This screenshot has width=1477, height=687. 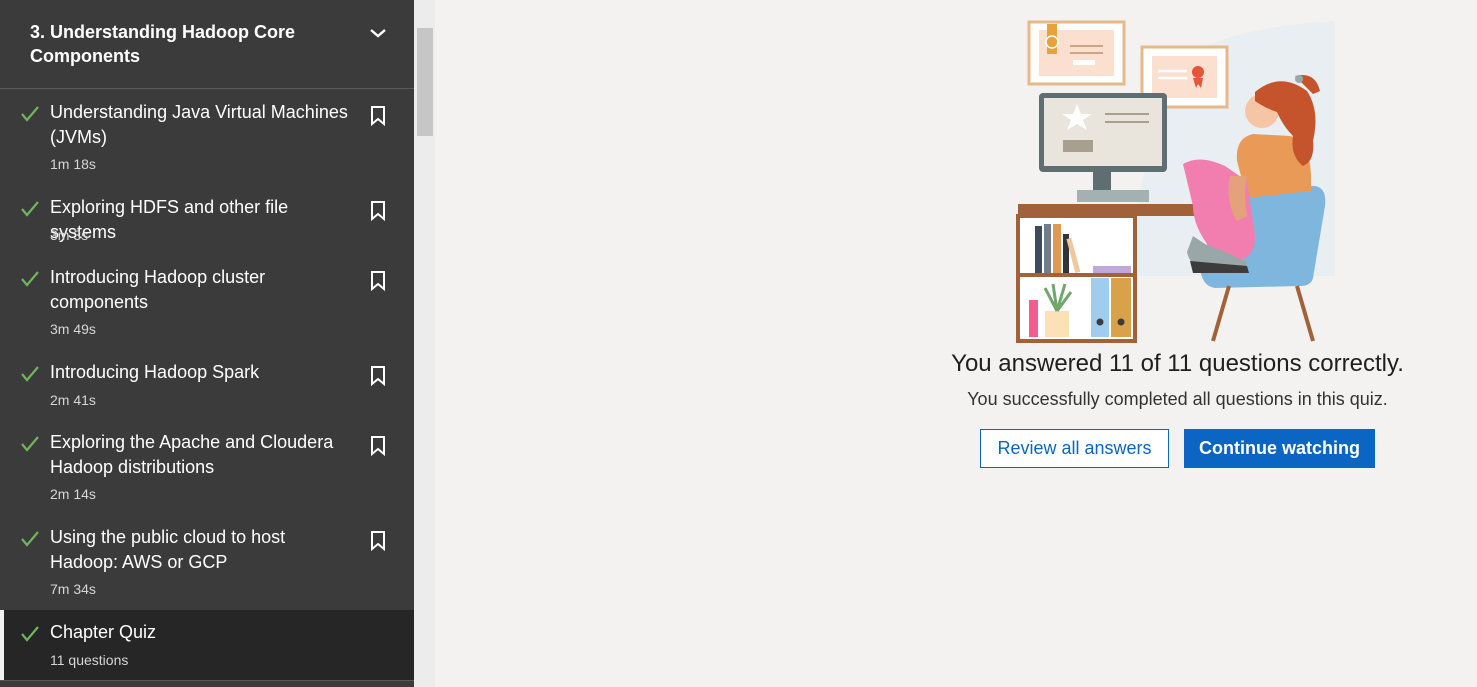 What do you see at coordinates (158, 289) in the screenshot?
I see `sidebar-item-title: Introducing Hadoop cluster components` at bounding box center [158, 289].